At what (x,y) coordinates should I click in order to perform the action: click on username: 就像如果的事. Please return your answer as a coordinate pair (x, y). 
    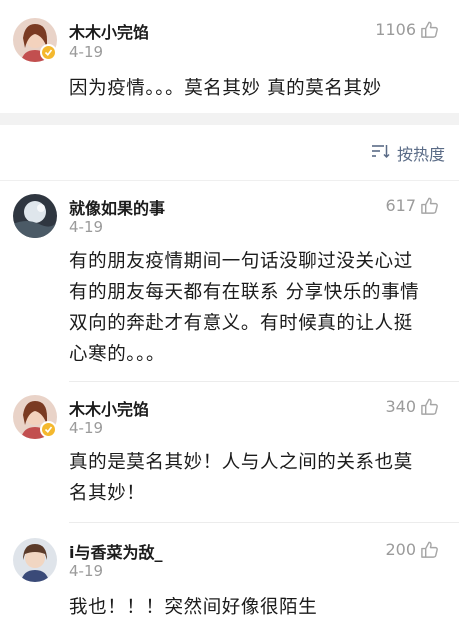
    Looking at the image, I should click on (117, 207).